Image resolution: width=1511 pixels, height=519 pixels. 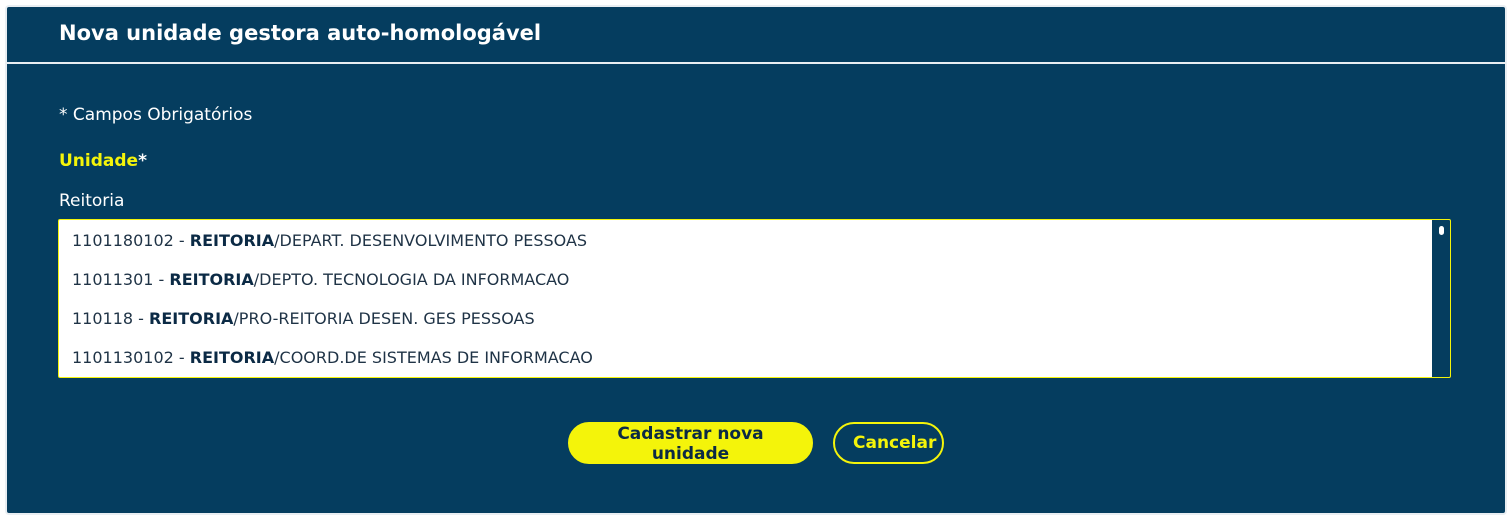 What do you see at coordinates (131, 240) in the screenshot?
I see `list-item-code: 1101180102 -` at bounding box center [131, 240].